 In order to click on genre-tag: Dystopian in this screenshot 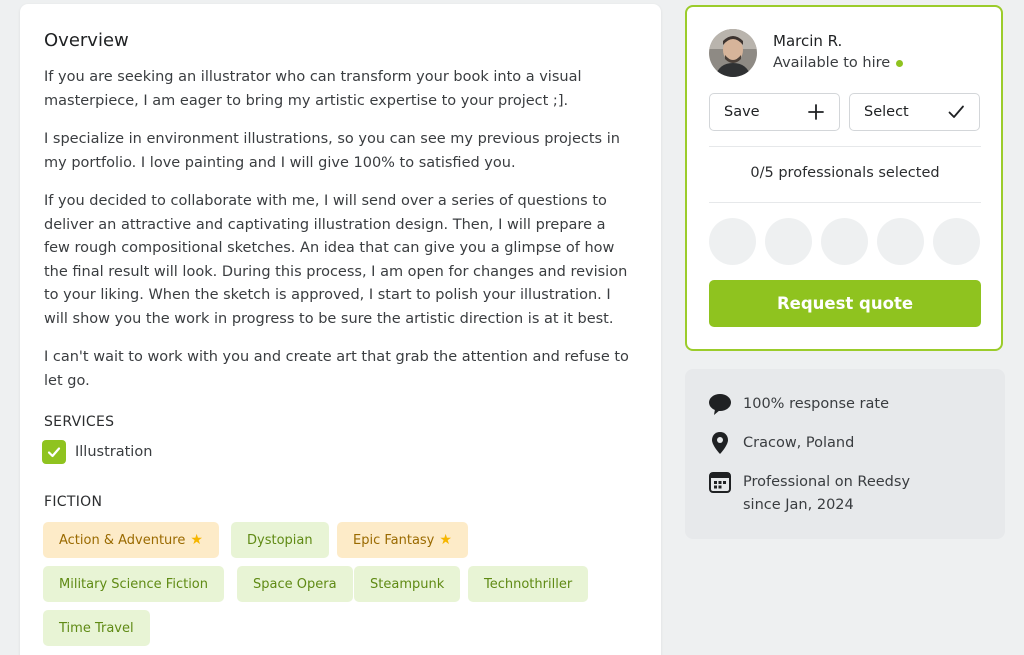, I will do `click(280, 540)`.